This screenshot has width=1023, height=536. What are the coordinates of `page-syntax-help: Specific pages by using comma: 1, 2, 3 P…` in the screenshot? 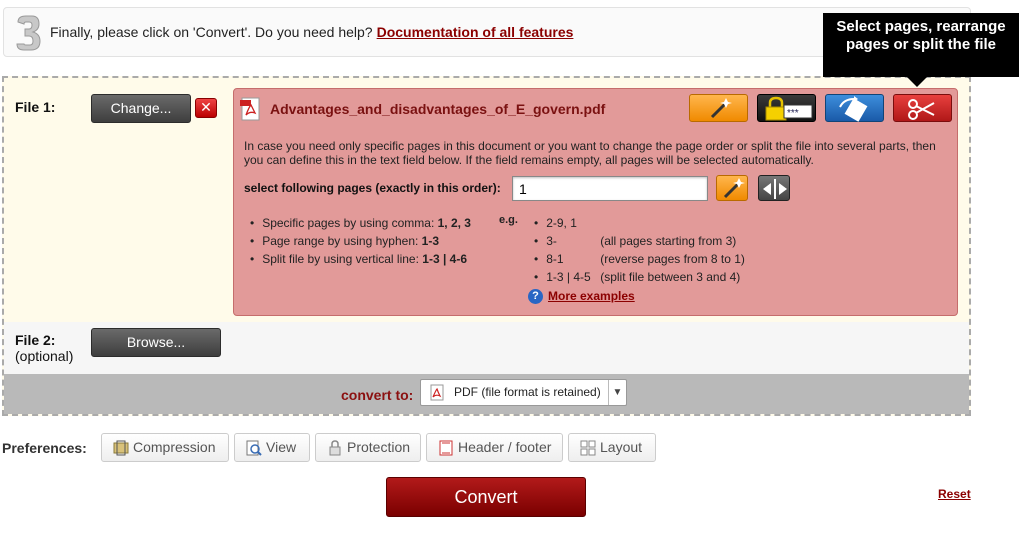 It's located at (360, 241).